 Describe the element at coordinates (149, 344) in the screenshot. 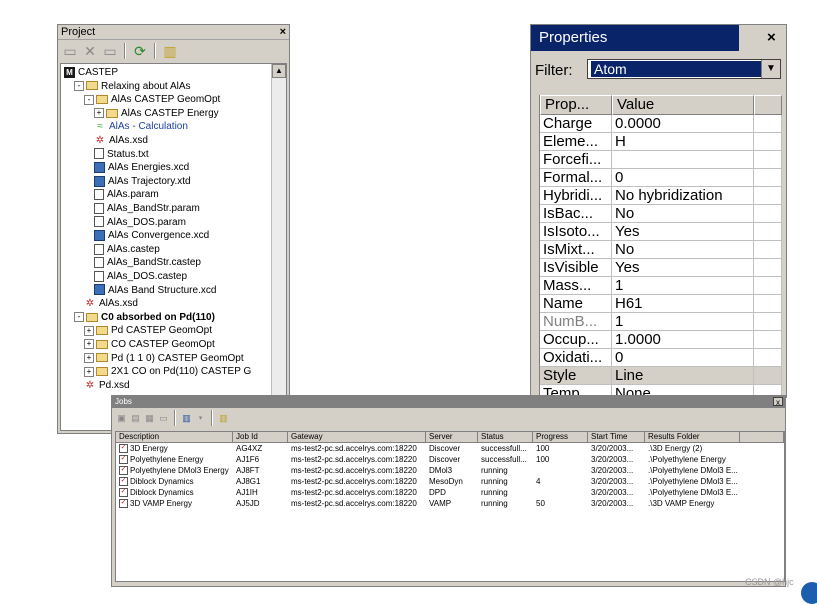

I see `tree-item: + CO CASTEP GeomOpt` at that location.